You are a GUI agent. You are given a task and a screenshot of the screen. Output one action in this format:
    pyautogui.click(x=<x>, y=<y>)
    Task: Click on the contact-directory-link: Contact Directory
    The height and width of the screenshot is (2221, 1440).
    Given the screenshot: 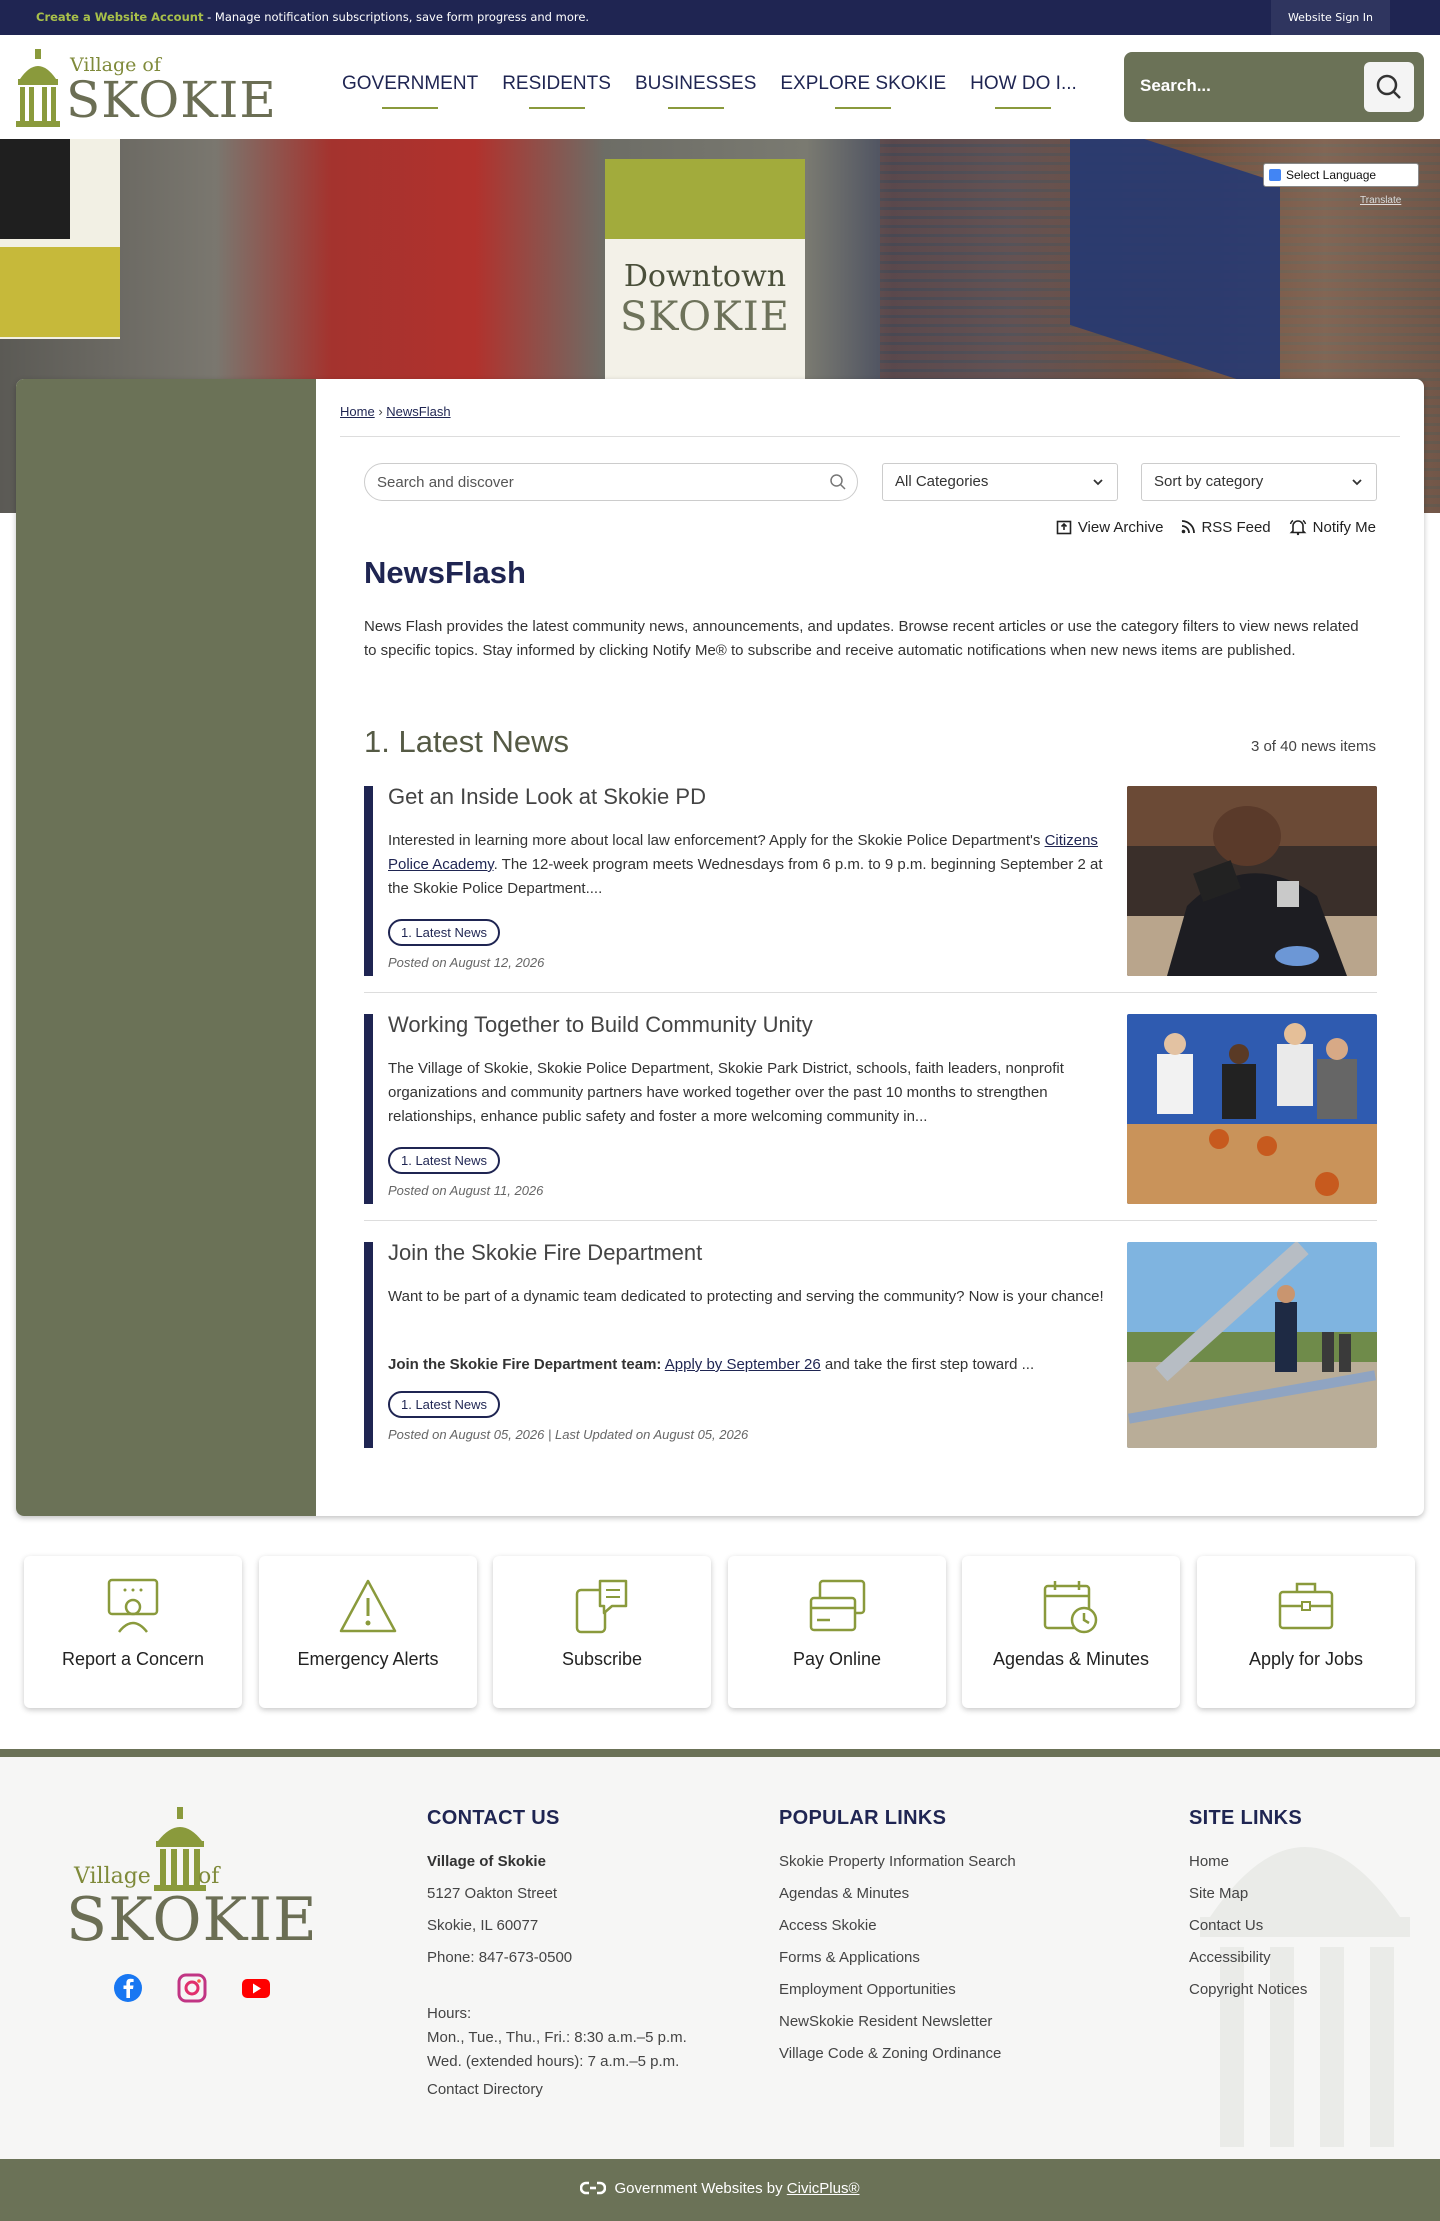 What is the action you would take?
    pyautogui.click(x=557, y=2090)
    